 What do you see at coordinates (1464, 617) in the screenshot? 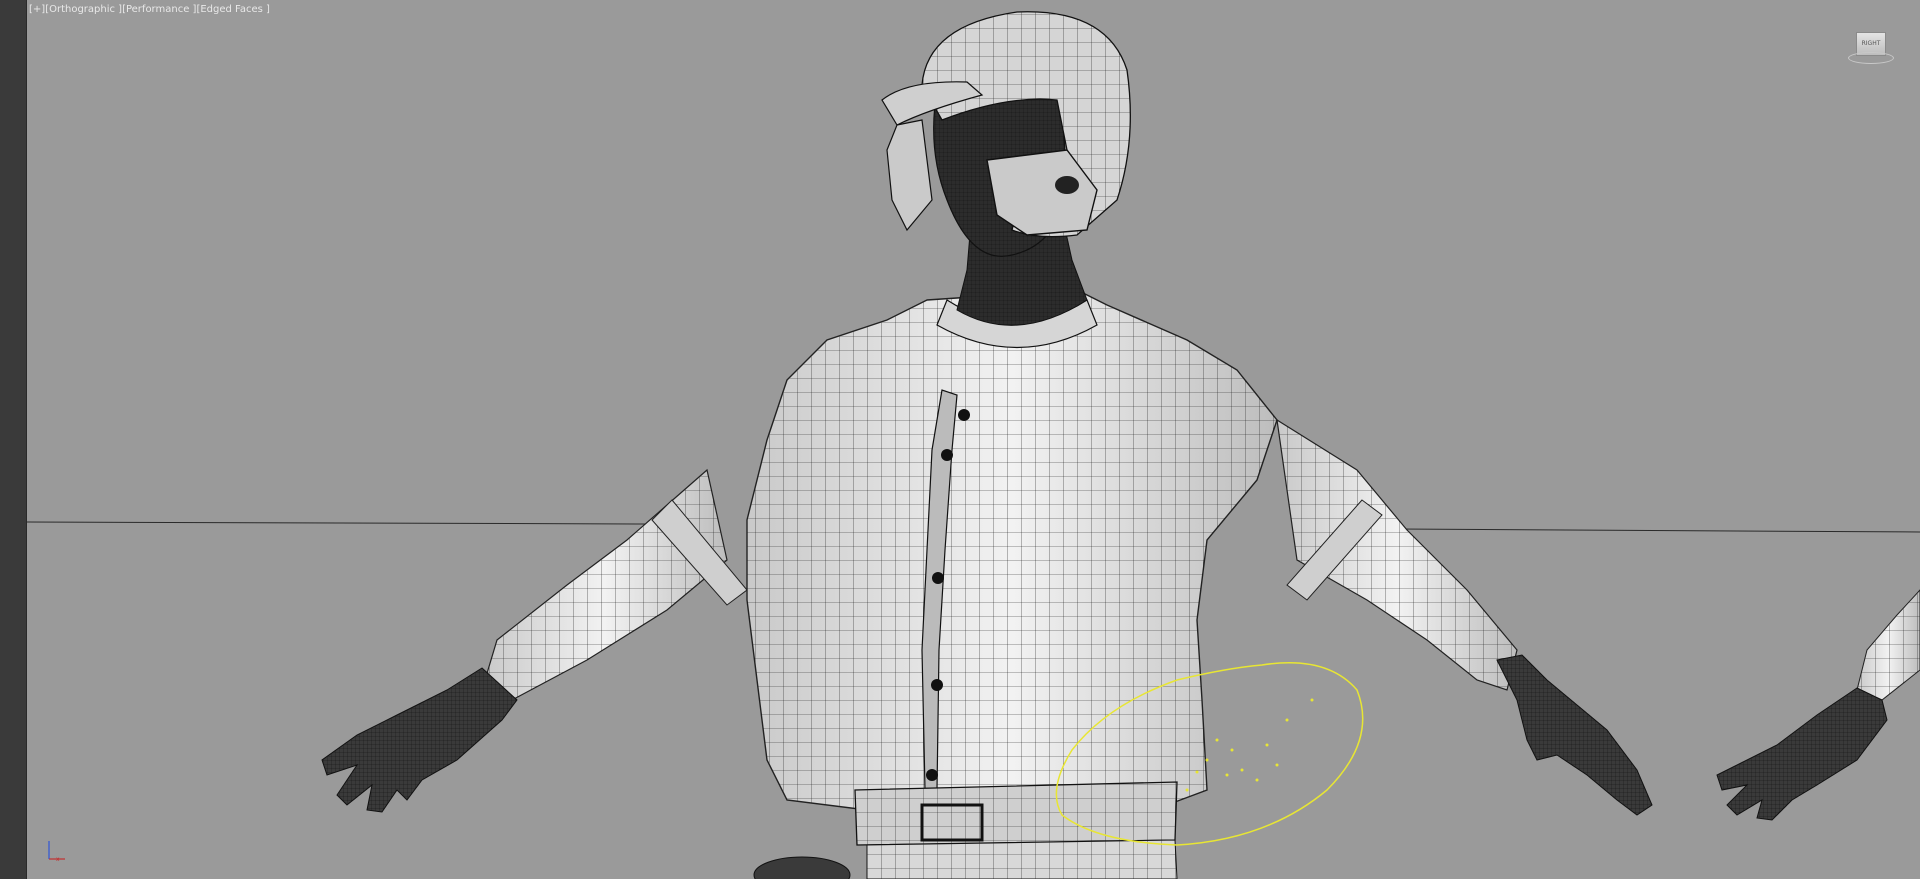
I see `right-arm-mesh` at bounding box center [1464, 617].